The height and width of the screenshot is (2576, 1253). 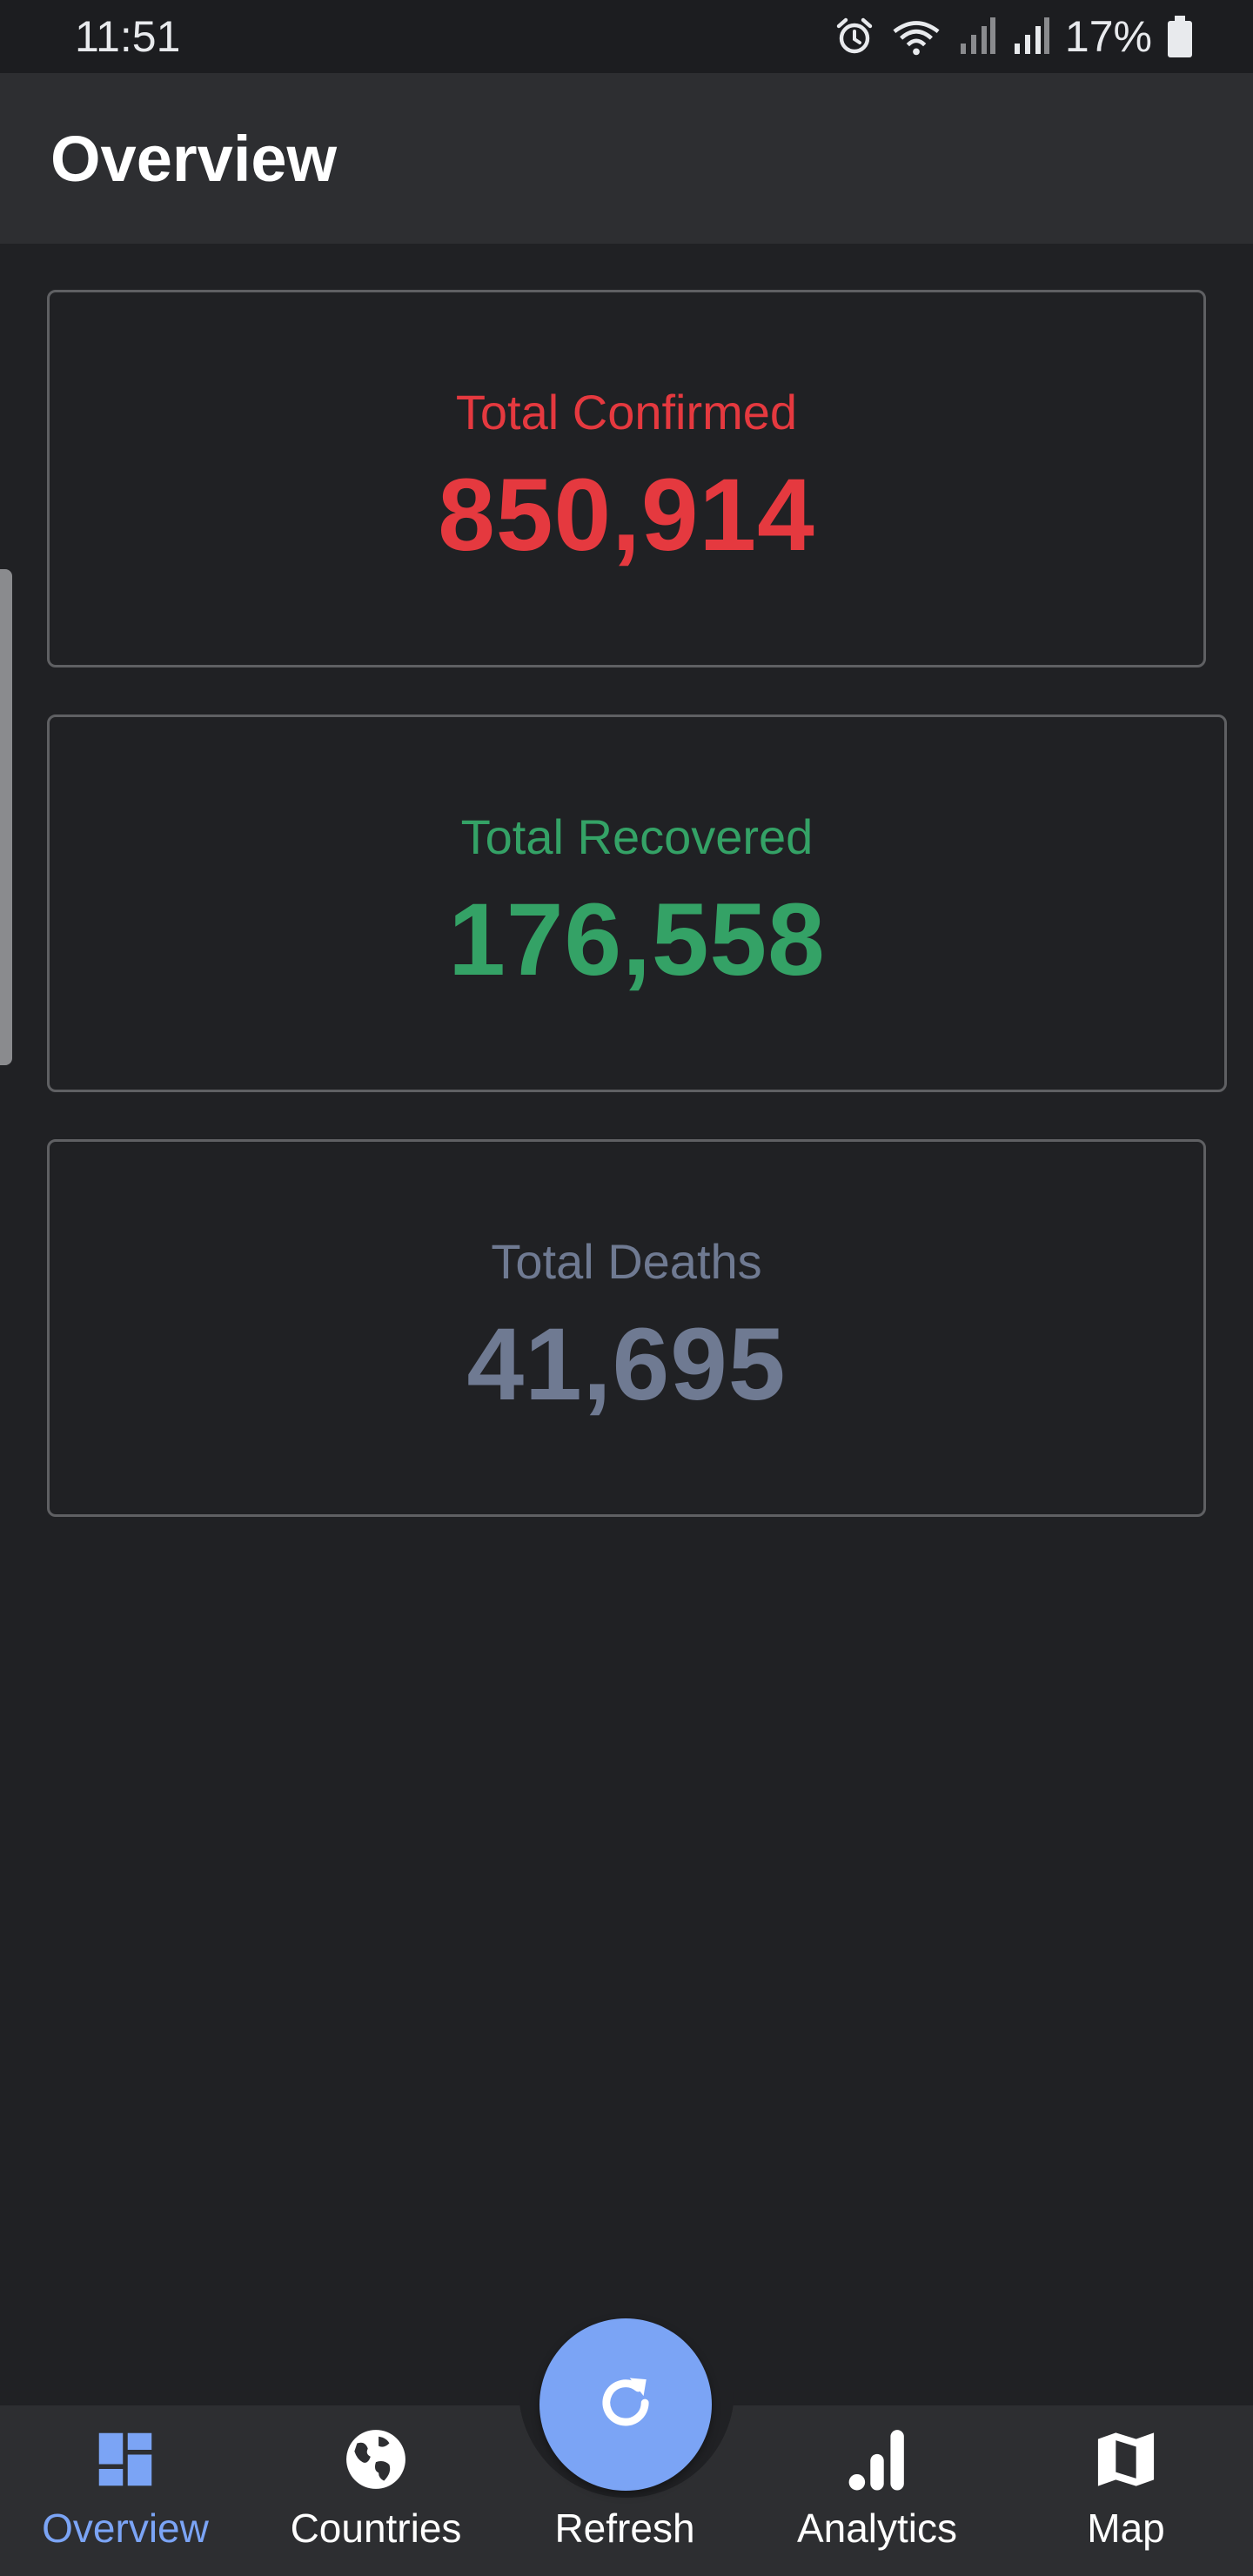 I want to click on status-icons: 17%, so click(x=1013, y=37).